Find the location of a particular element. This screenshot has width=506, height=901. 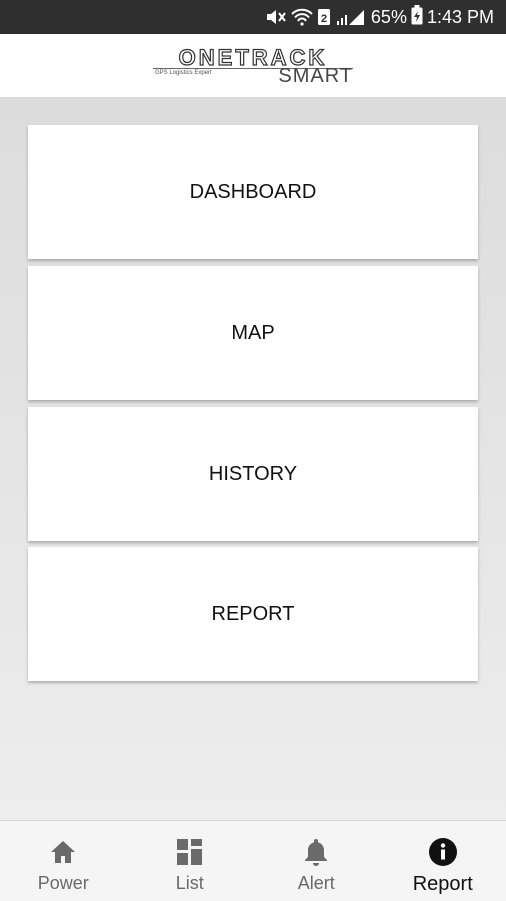

logo-sub-brand: SMART is located at coordinates (315, 76).